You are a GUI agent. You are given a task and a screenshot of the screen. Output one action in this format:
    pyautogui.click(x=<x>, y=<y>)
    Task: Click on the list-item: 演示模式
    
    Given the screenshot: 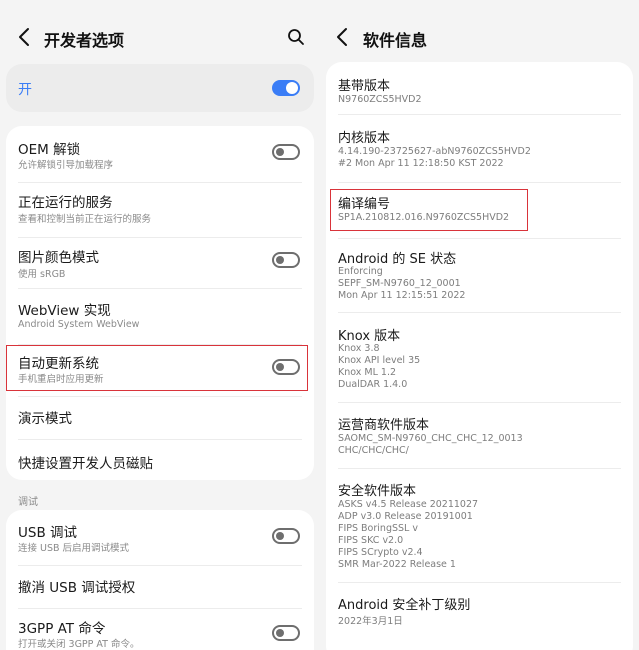 What is the action you would take?
    pyautogui.click(x=160, y=417)
    